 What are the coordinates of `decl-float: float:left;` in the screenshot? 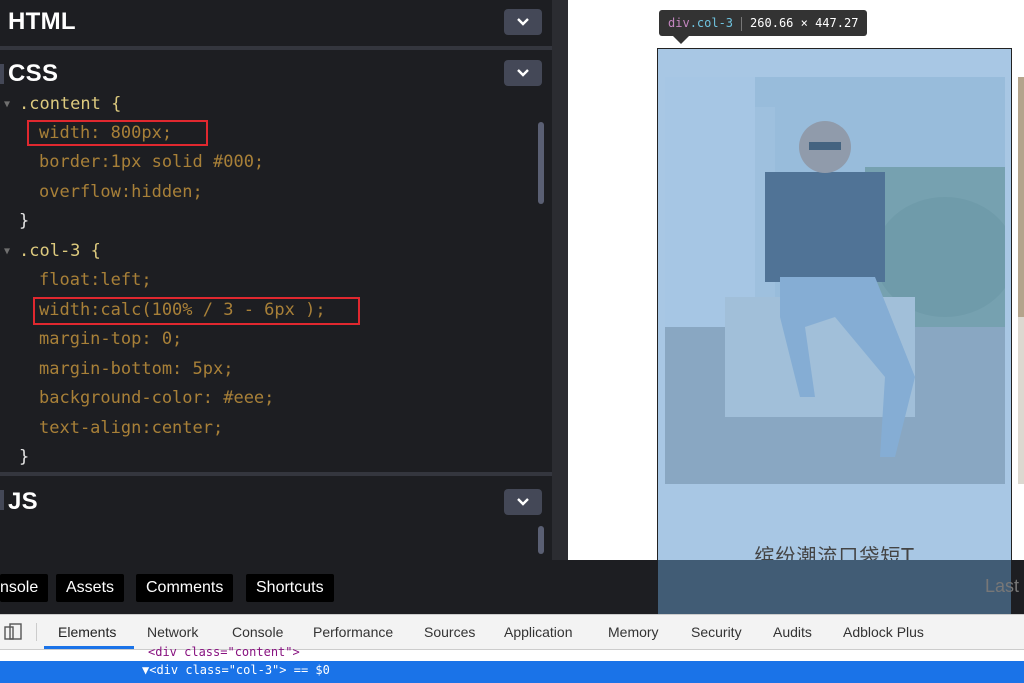 It's located at (95, 280).